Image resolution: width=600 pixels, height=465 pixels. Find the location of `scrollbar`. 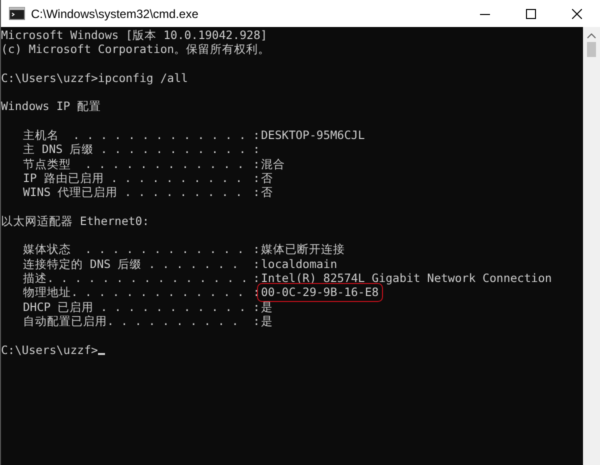

scrollbar is located at coordinates (591, 246).